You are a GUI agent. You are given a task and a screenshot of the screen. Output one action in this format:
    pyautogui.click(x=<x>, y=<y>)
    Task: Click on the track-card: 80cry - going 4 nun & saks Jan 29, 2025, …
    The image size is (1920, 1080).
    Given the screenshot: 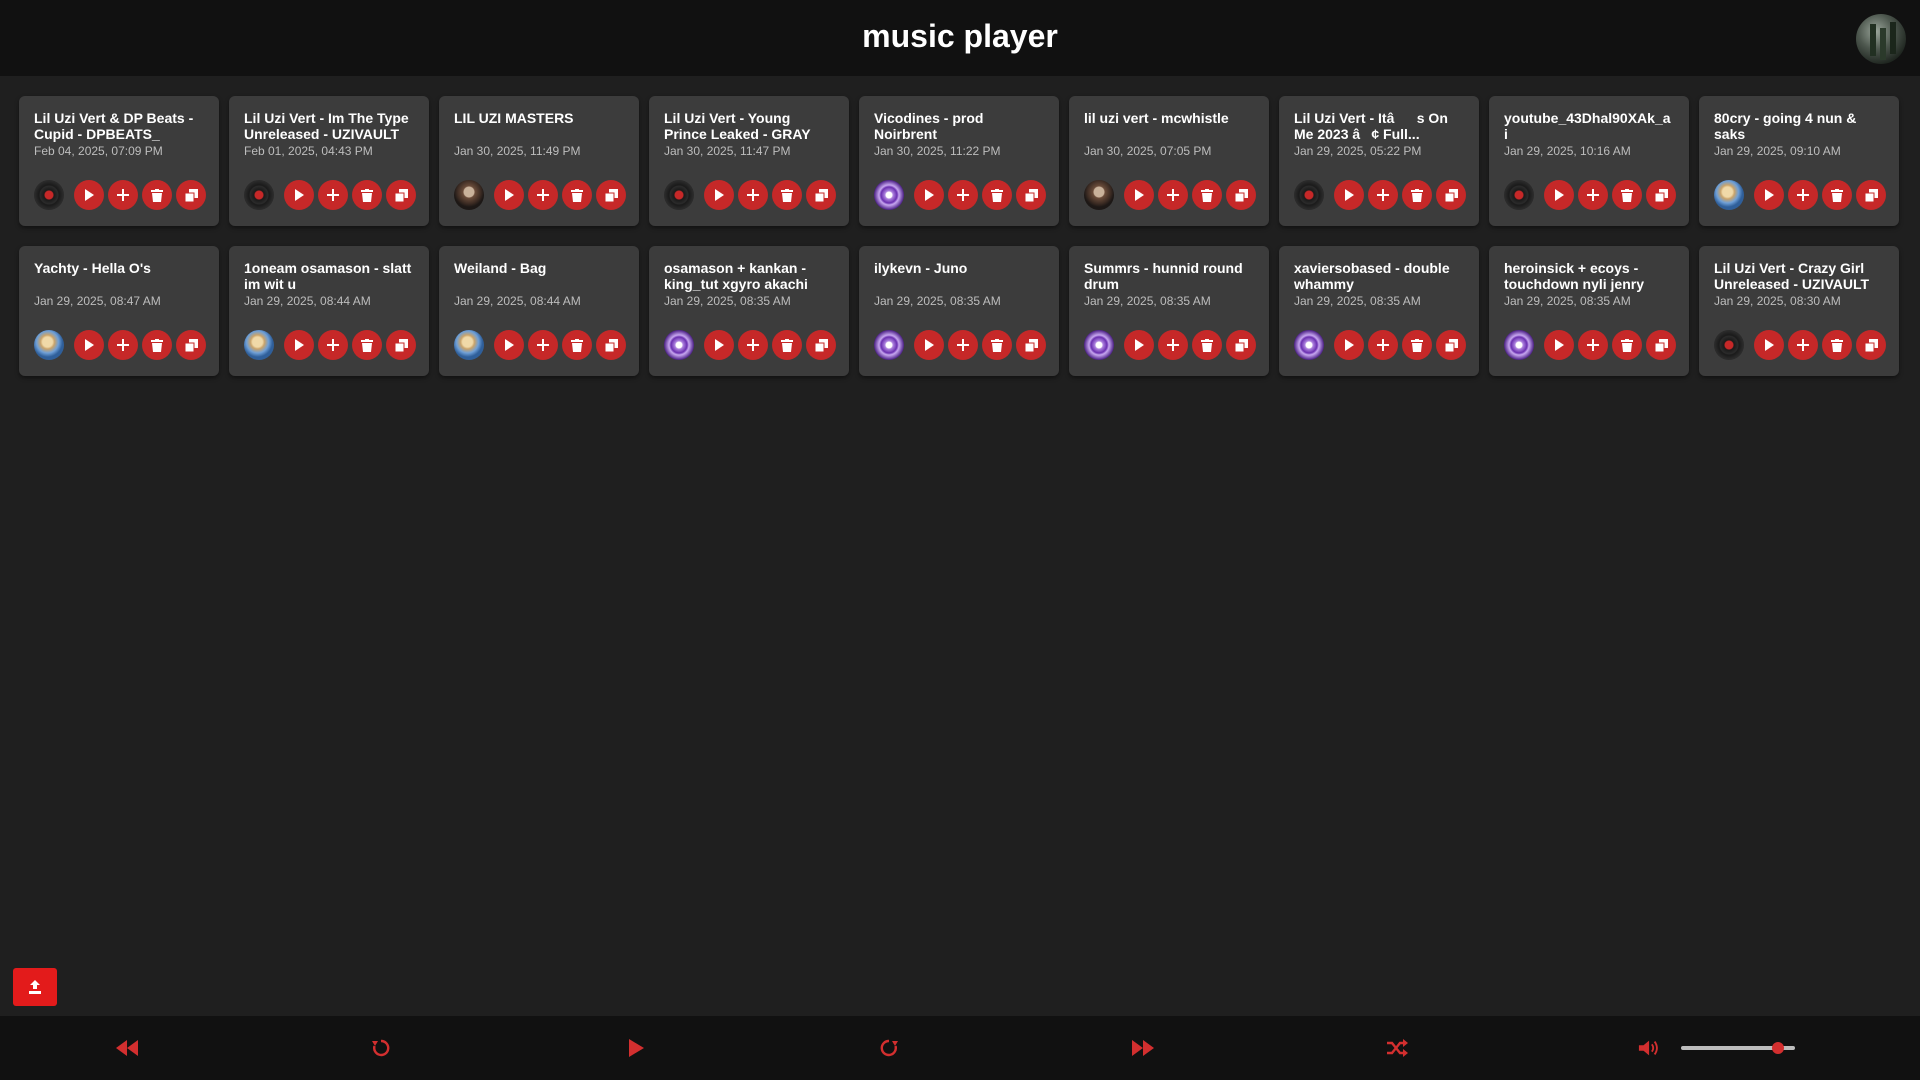 What is the action you would take?
    pyautogui.click(x=1799, y=161)
    